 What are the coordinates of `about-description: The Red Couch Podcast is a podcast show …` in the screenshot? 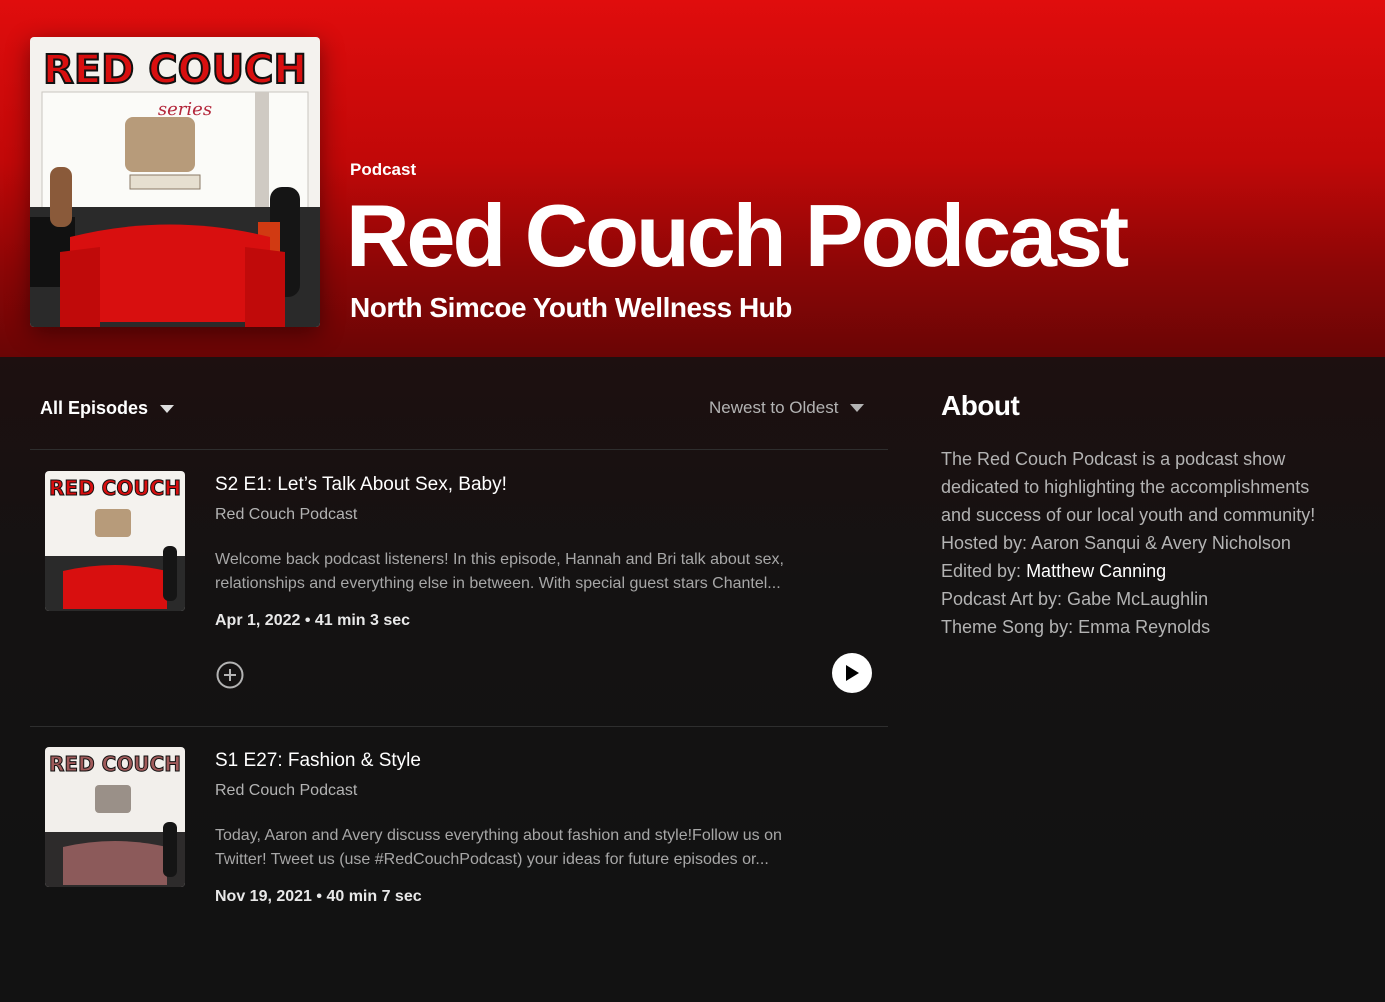 It's located at (1161, 543).